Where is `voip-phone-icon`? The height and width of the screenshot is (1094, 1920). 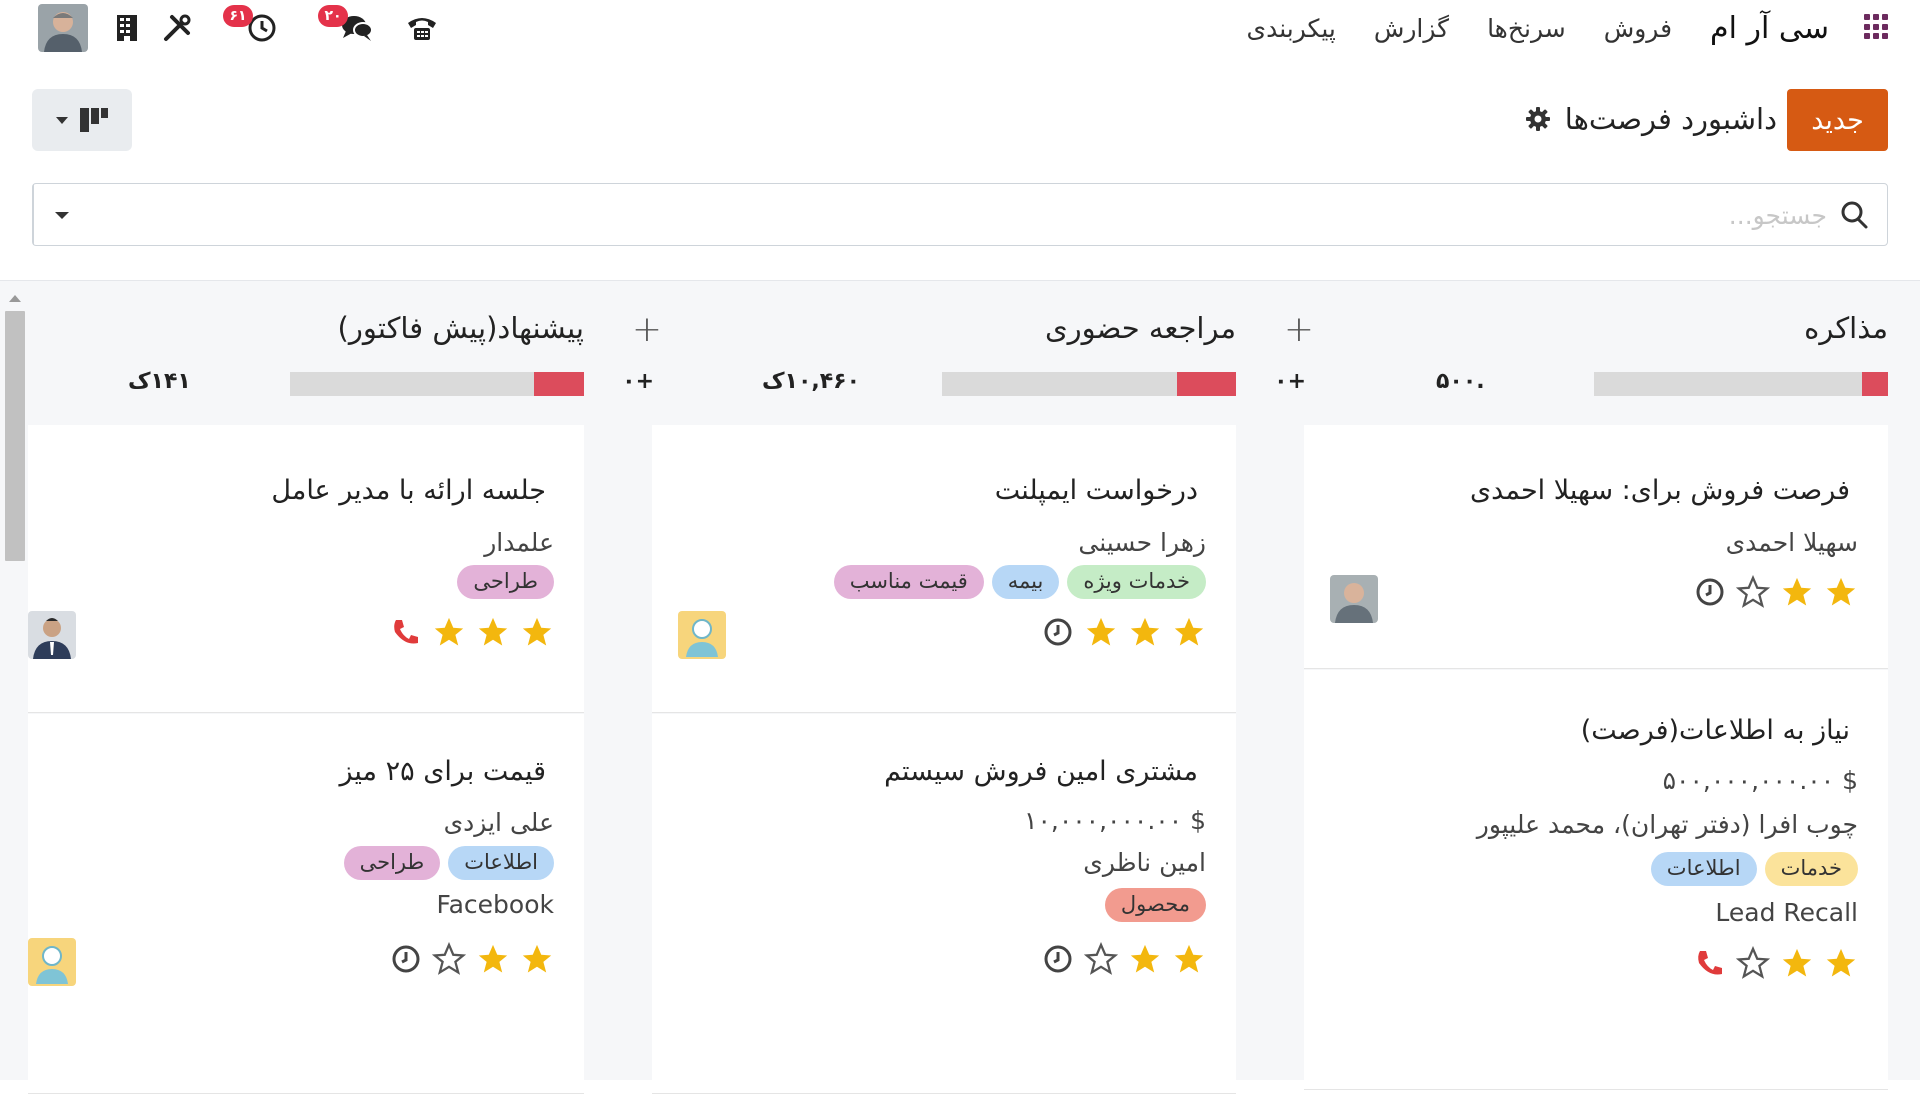
voip-phone-icon is located at coordinates (422, 28).